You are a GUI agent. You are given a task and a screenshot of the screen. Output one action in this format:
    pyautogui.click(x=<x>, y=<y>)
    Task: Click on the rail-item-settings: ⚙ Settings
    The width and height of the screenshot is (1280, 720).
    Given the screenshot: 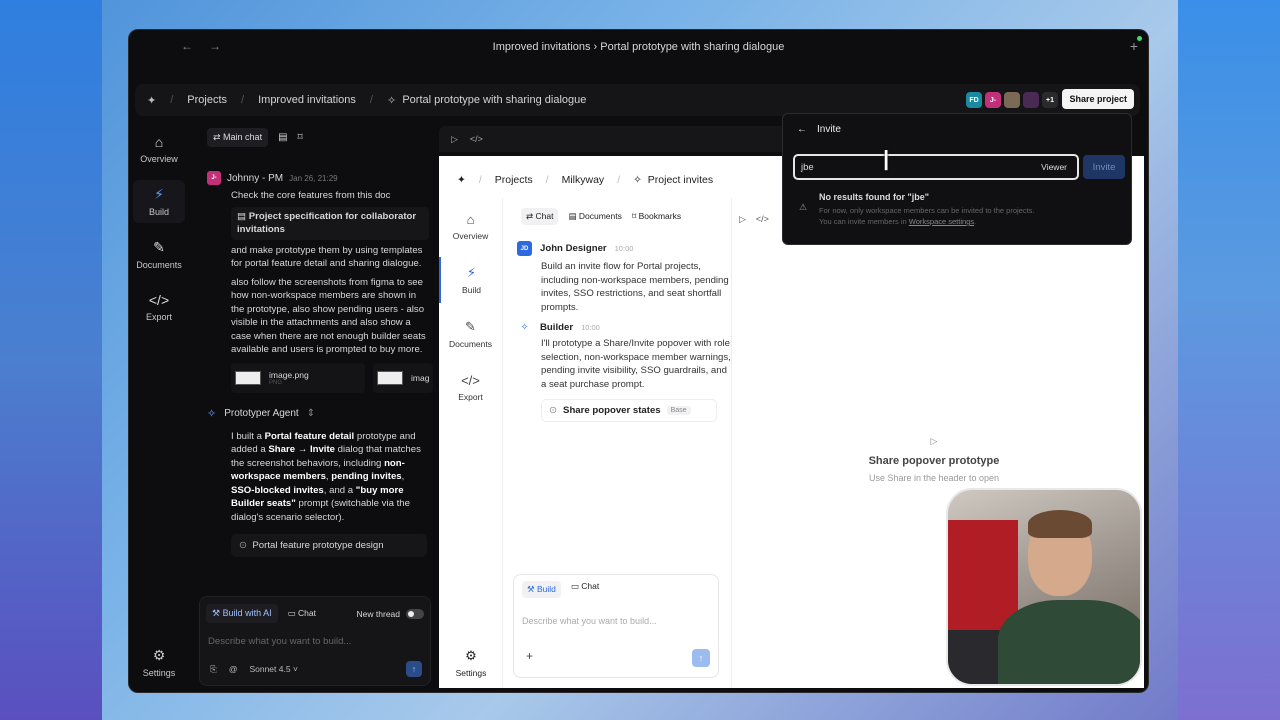 What is the action you would take?
    pyautogui.click(x=159, y=662)
    